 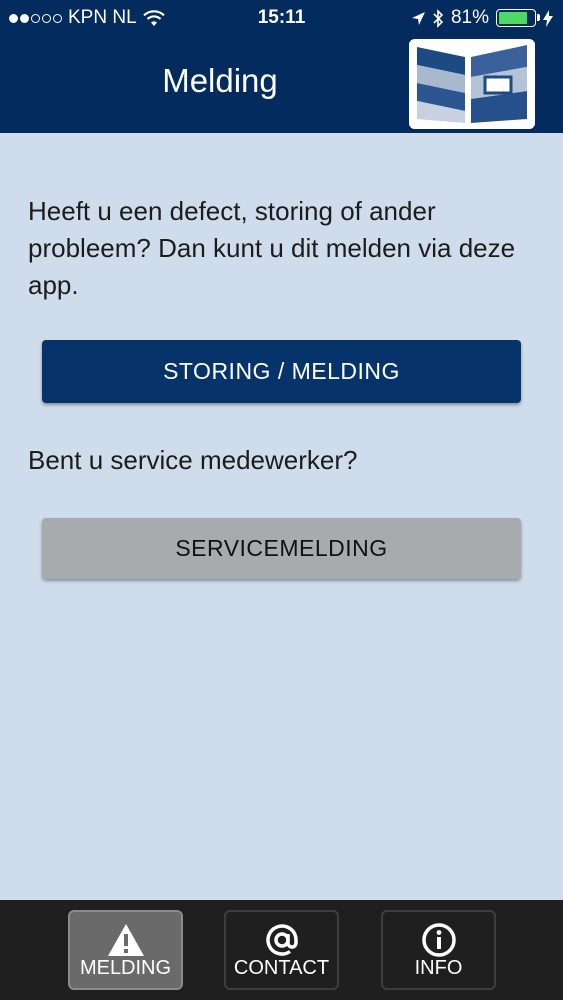 I want to click on tab-label-info: INFO, so click(x=438, y=968).